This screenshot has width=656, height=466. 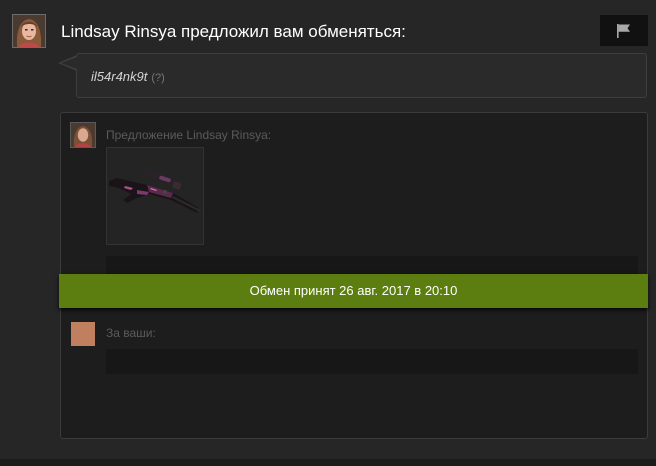 I want to click on trade-offer-title: Lindsay Rinsya предложил вам обменяться:, so click(x=233, y=31).